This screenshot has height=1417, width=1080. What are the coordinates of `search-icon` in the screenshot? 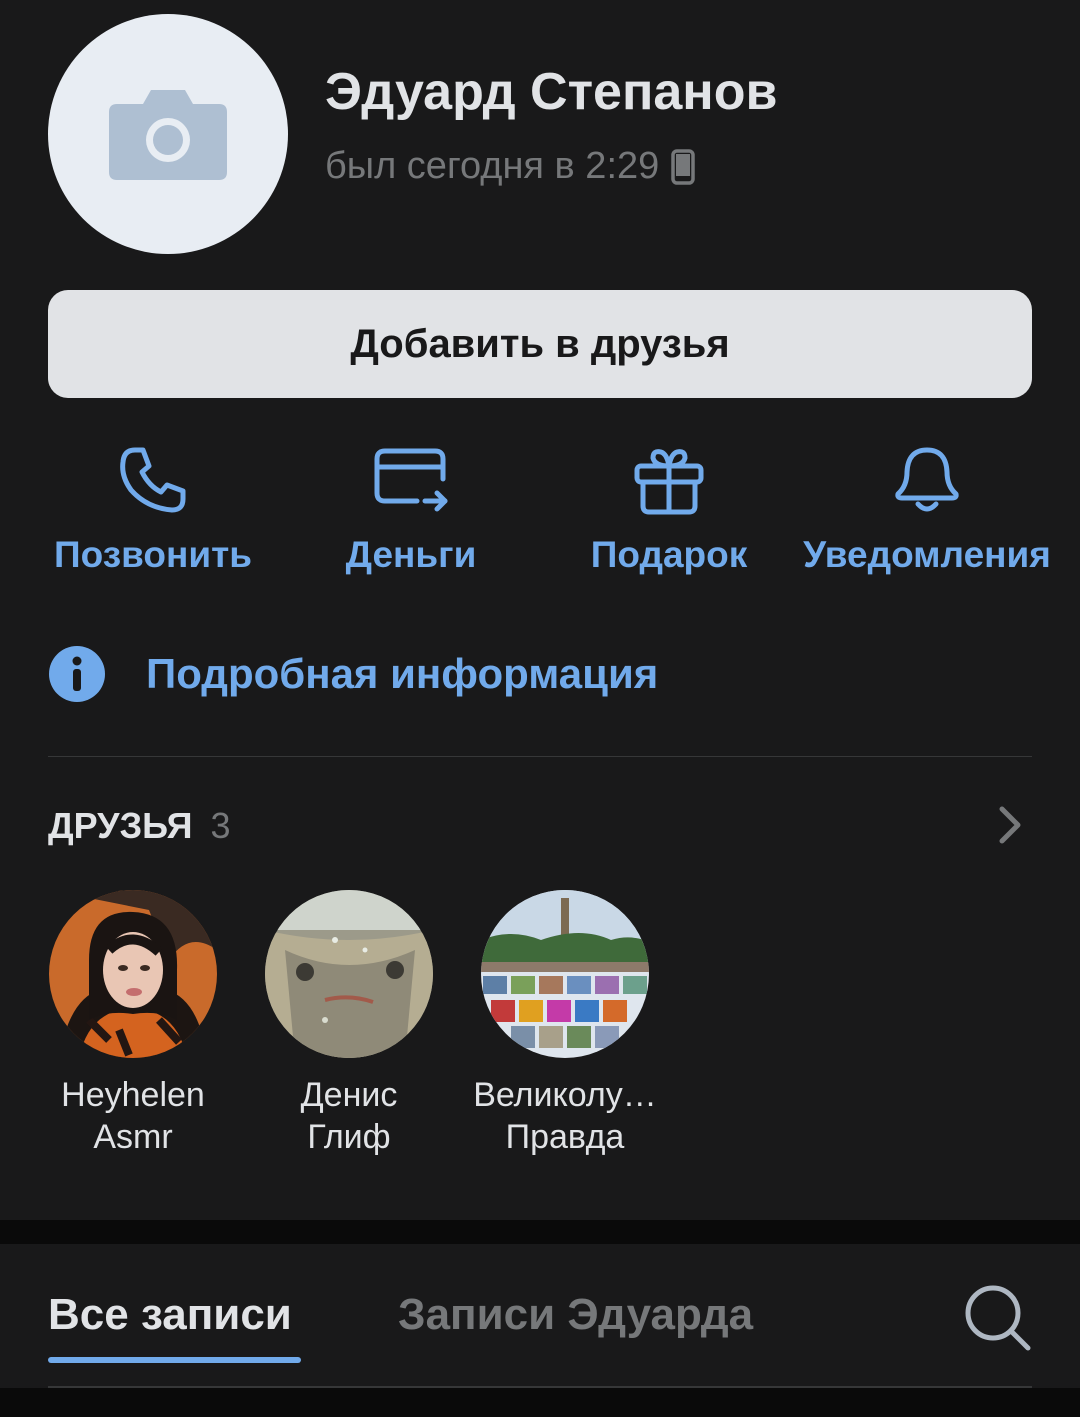 It's located at (998, 1318).